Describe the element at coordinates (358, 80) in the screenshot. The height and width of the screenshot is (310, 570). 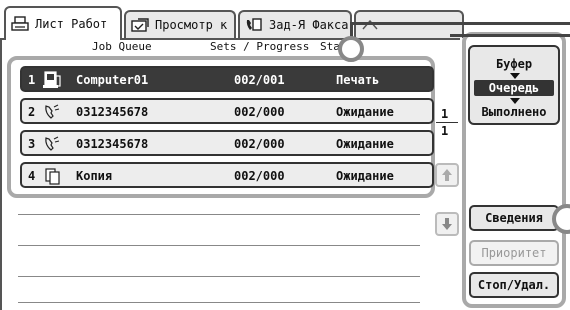
I see `job-status: Печать` at that location.